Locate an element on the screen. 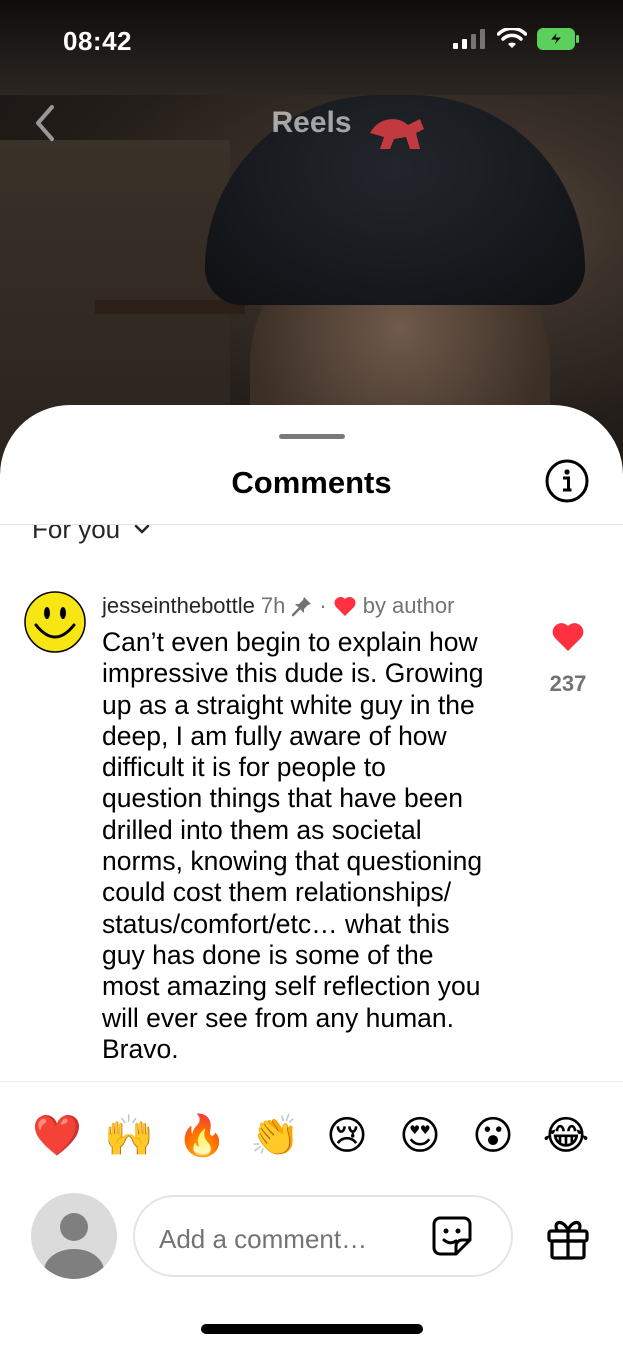  comment-text-line: impressive this dude is. Growing is located at coordinates (293, 673).